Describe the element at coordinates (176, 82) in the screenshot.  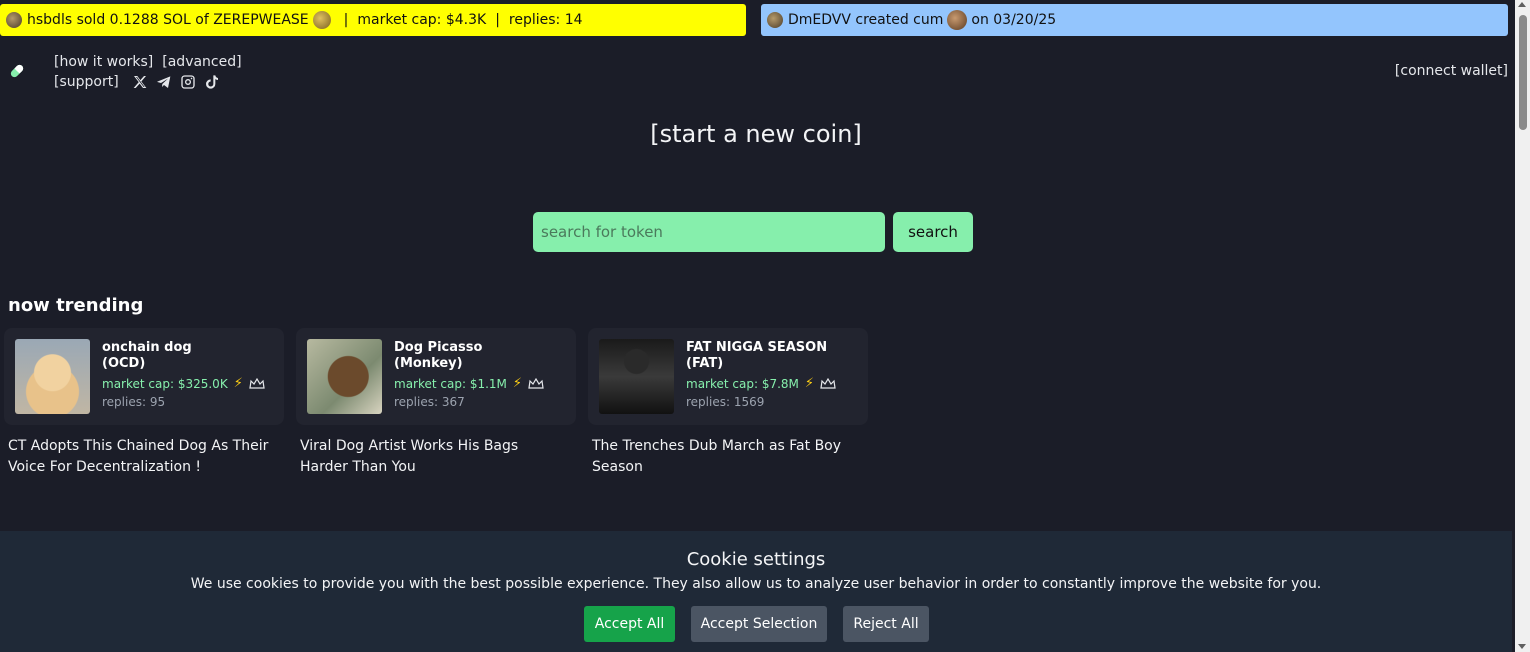
I see `social-links` at that location.